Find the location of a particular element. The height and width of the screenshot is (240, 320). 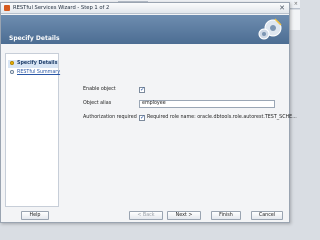

enable-object-checkbox is located at coordinates (142, 90).